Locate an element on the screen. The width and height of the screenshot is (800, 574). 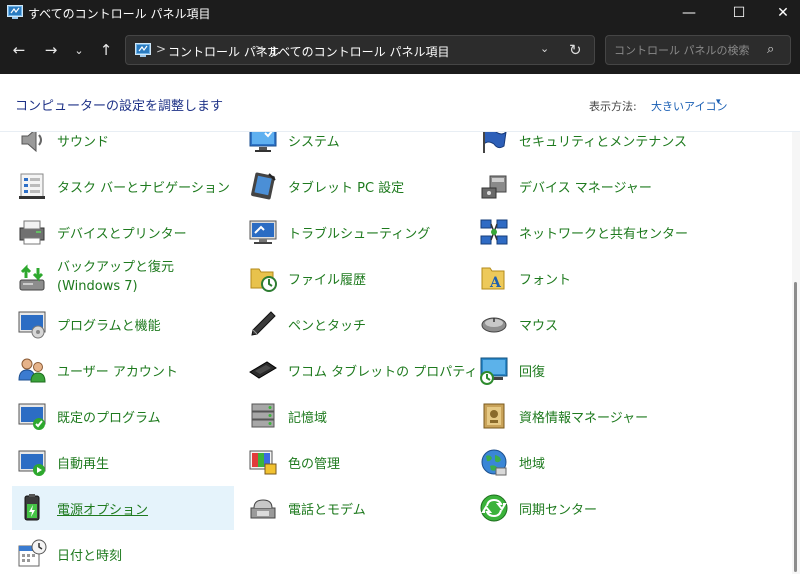
item-date-time: 日付と時刻 is located at coordinates (123, 553).